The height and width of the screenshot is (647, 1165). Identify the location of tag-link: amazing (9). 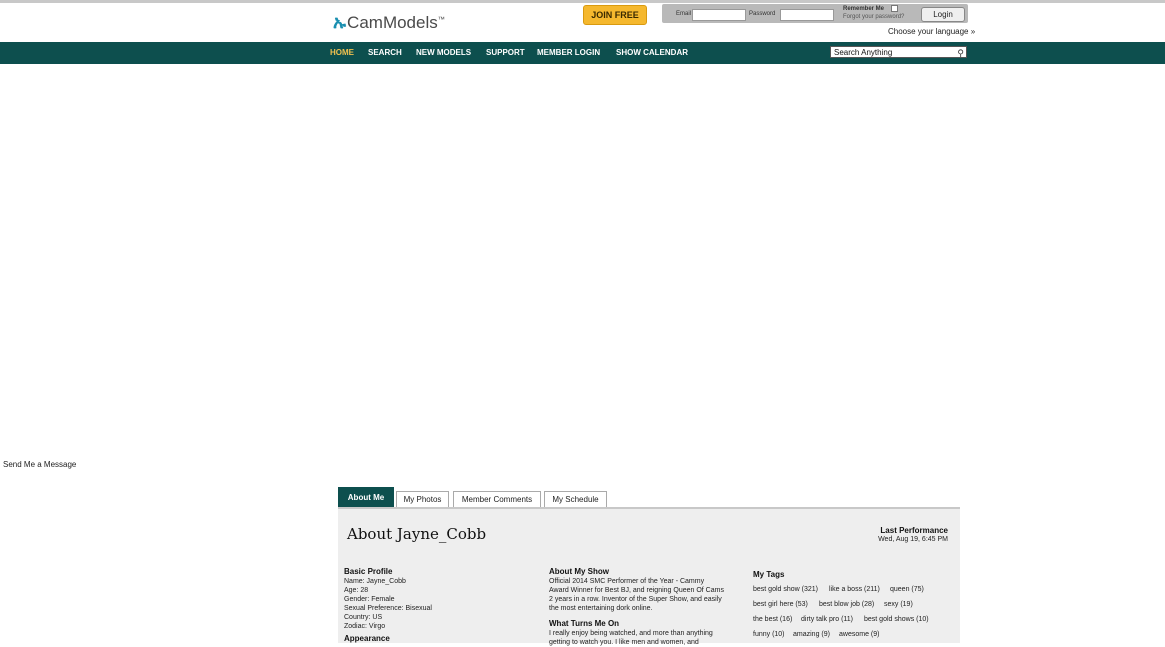
(811, 634).